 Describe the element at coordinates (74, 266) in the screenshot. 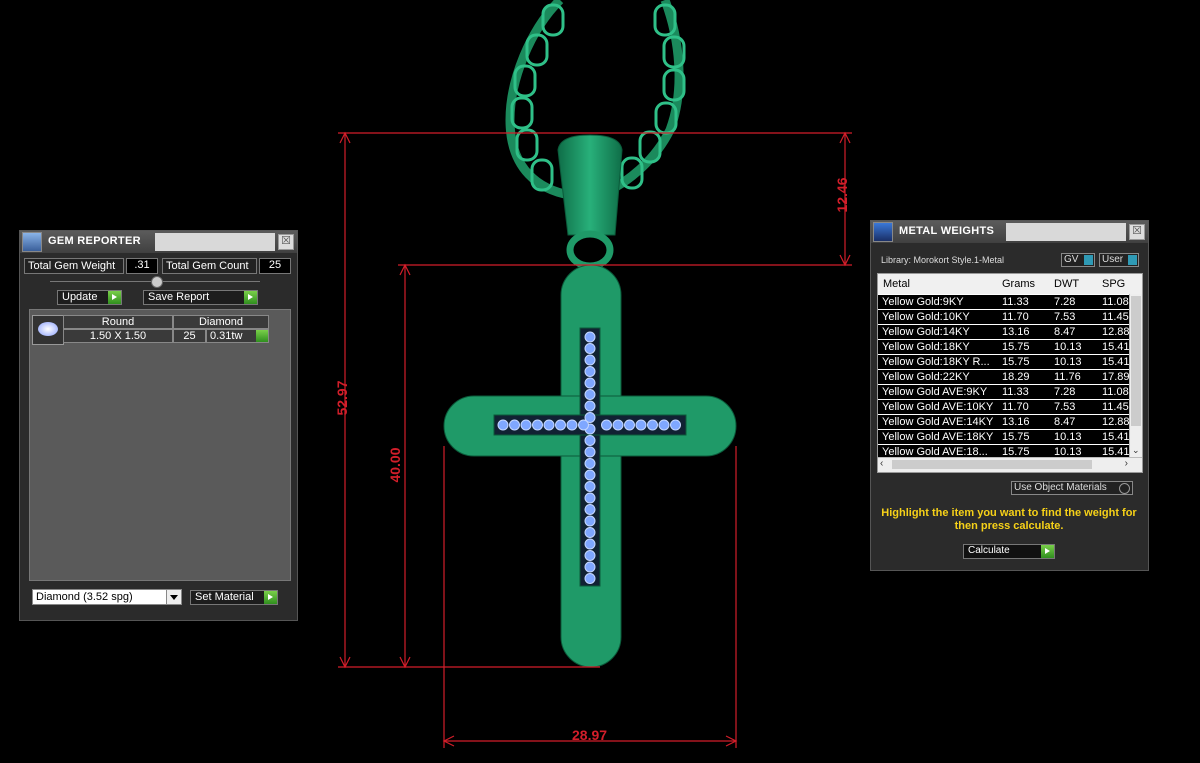

I see `total-gem-weight-label: Total Gem Weight` at that location.